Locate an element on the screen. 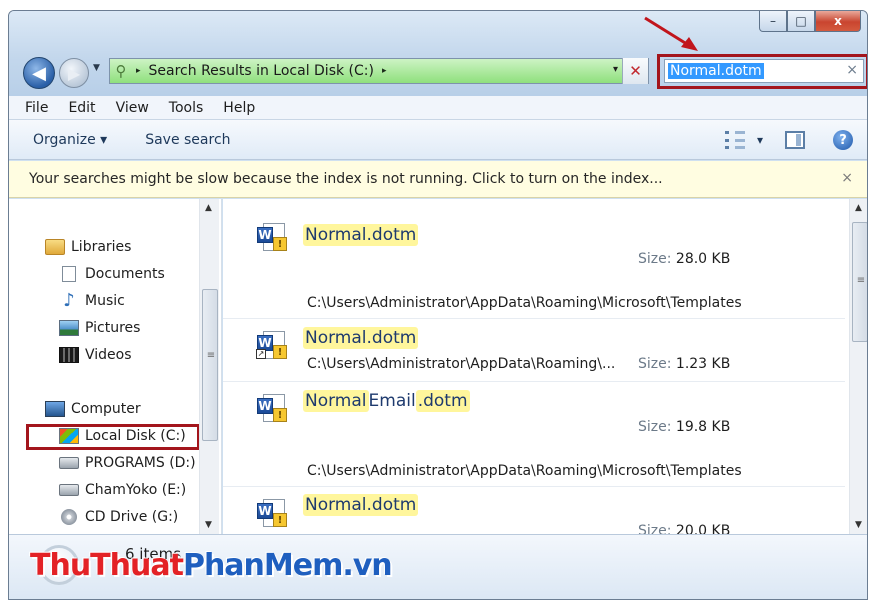 The image size is (869, 601). watermark-logo: ThuThuatPhanMem.vn is located at coordinates (211, 565).